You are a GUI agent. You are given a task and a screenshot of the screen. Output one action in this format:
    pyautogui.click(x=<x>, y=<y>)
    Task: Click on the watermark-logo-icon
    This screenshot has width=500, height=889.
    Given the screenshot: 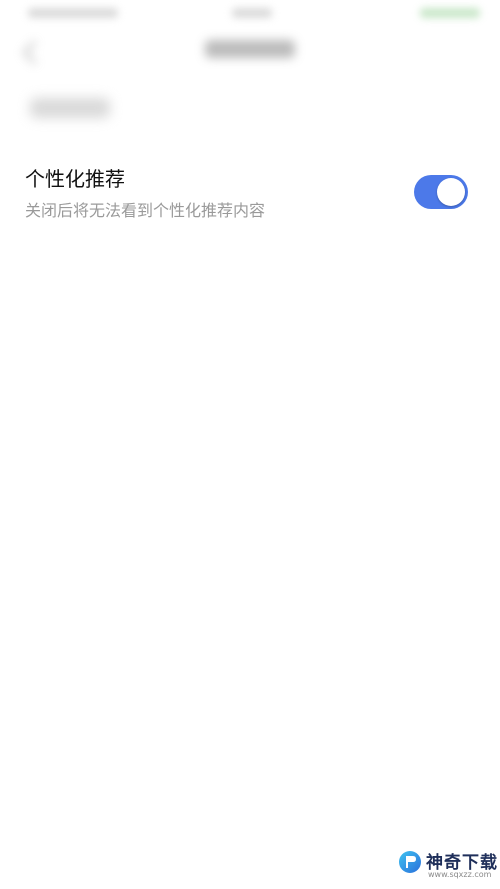 What is the action you would take?
    pyautogui.click(x=410, y=862)
    